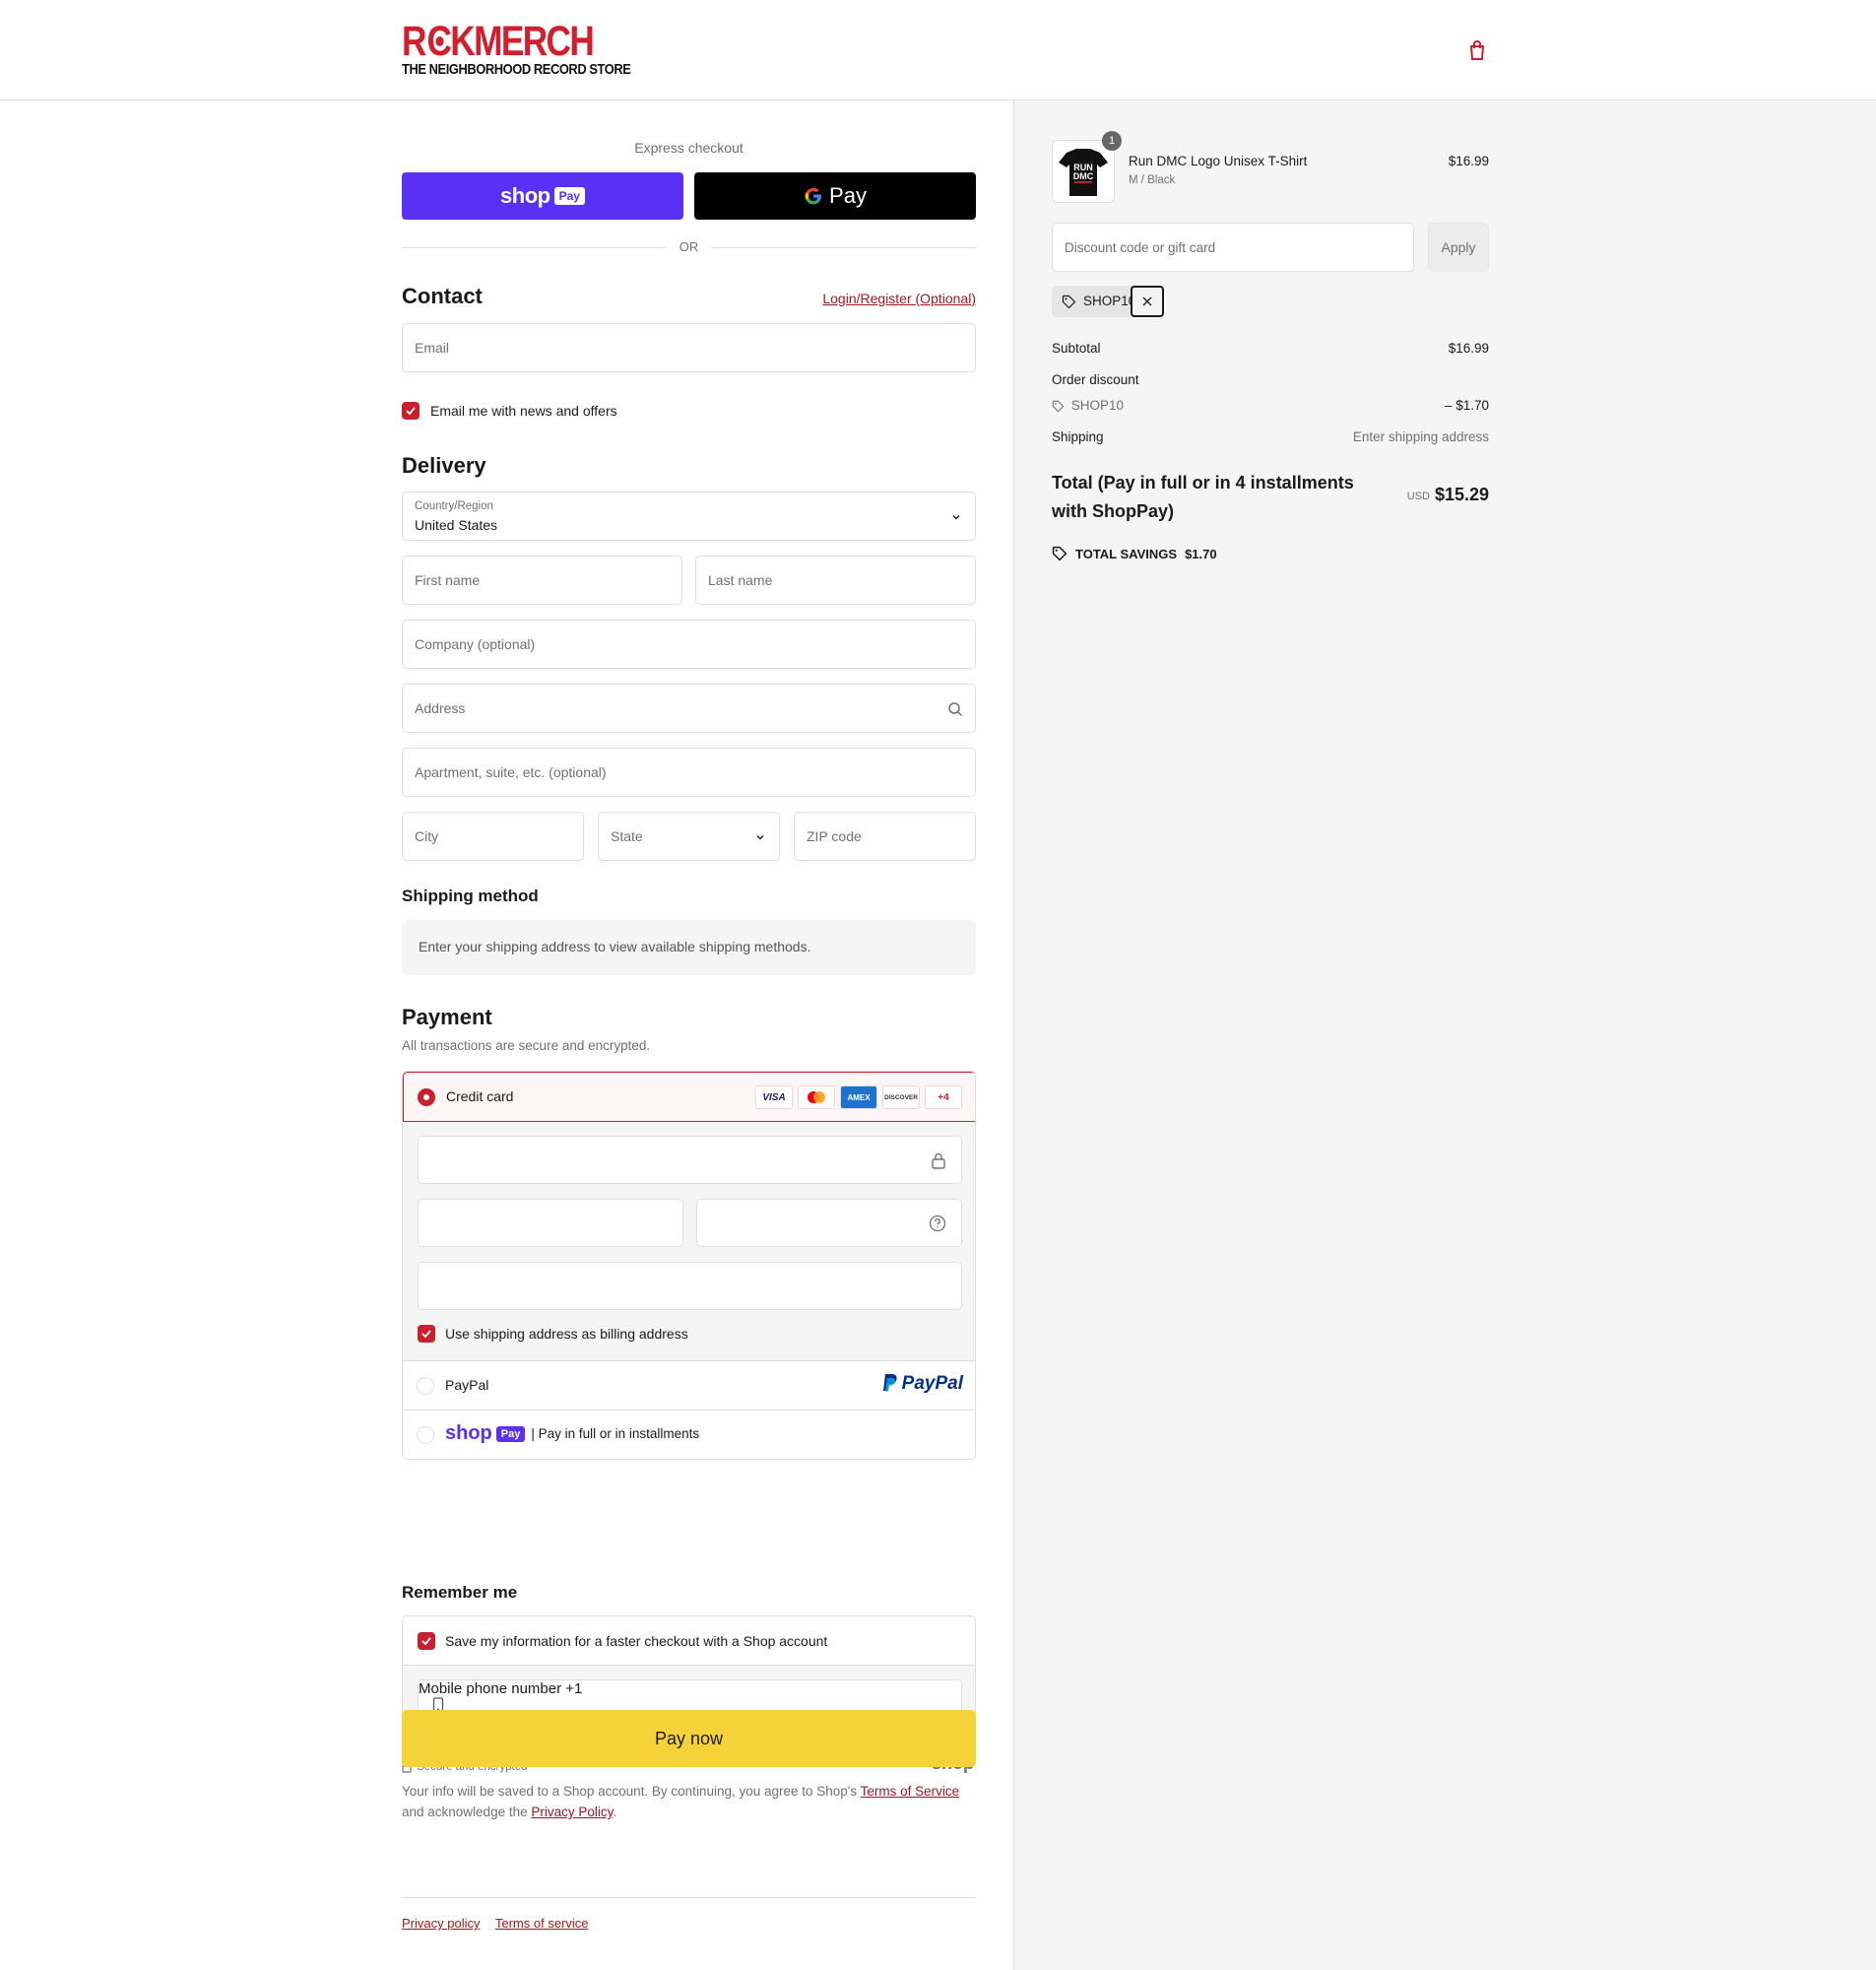 The width and height of the screenshot is (1876, 1970). Describe the element at coordinates (476, 644) in the screenshot. I see `company-placeholder: Company (optional)` at that location.